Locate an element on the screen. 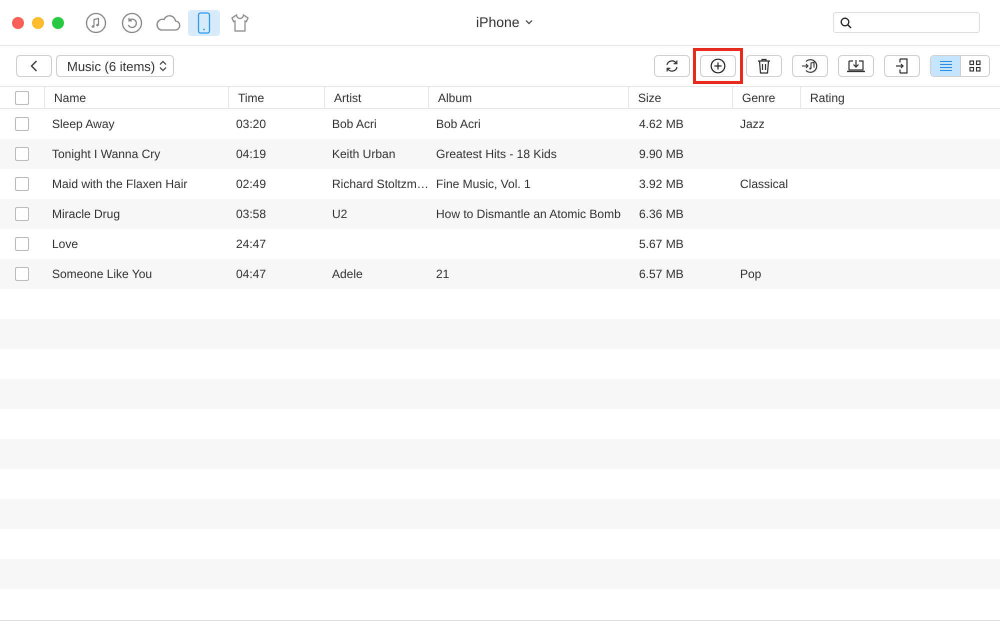 This screenshot has height=621, width=1000. column-header: Genre is located at coordinates (766, 97).